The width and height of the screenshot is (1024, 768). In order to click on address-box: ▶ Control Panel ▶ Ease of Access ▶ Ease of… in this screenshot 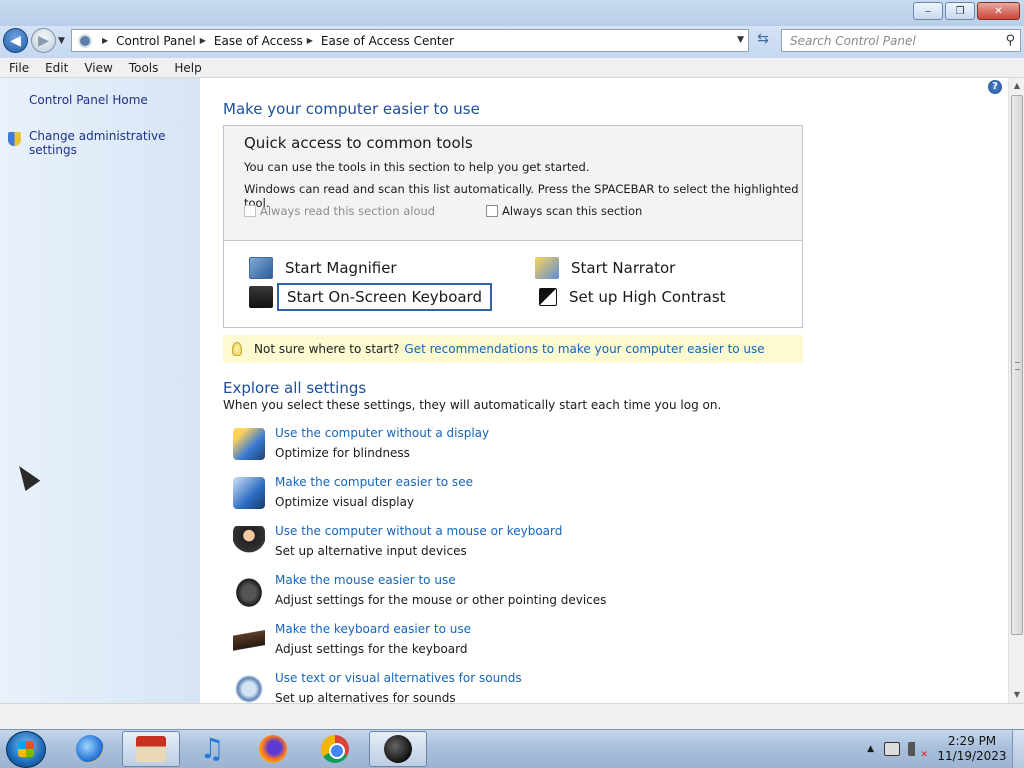, I will do `click(410, 40)`.